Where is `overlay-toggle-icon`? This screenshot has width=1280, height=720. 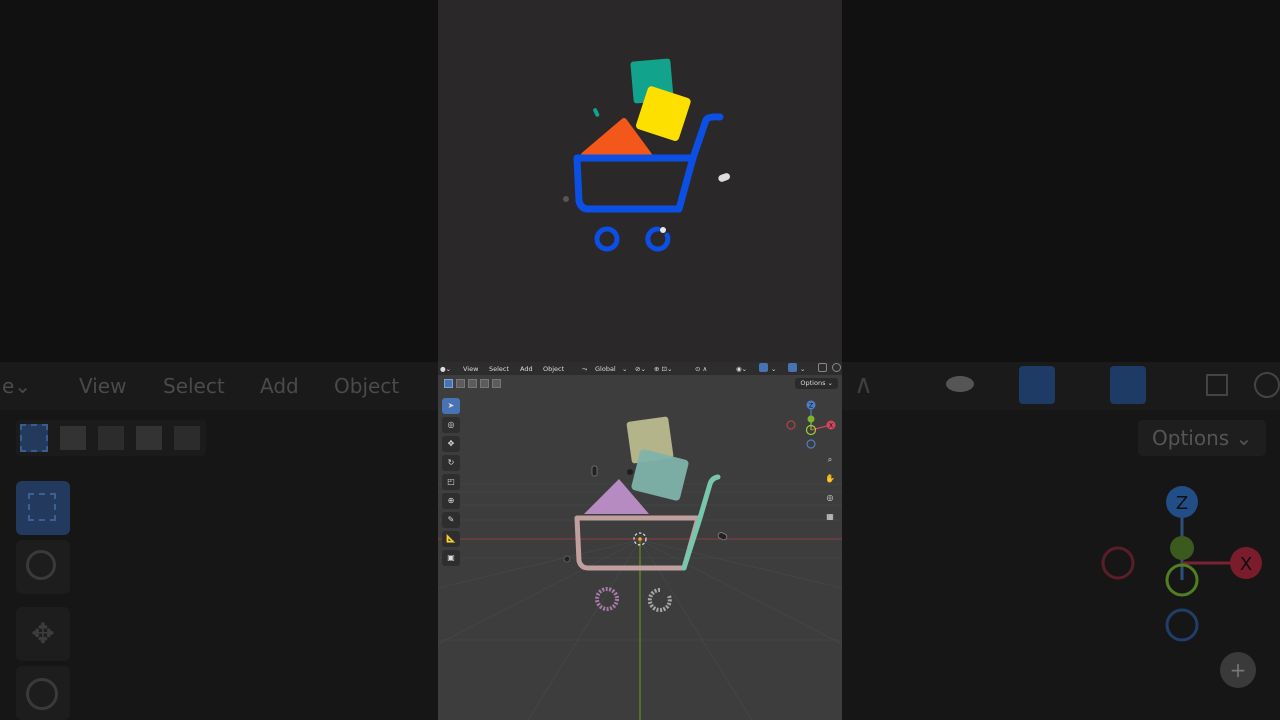 overlay-toggle-icon is located at coordinates (792, 367).